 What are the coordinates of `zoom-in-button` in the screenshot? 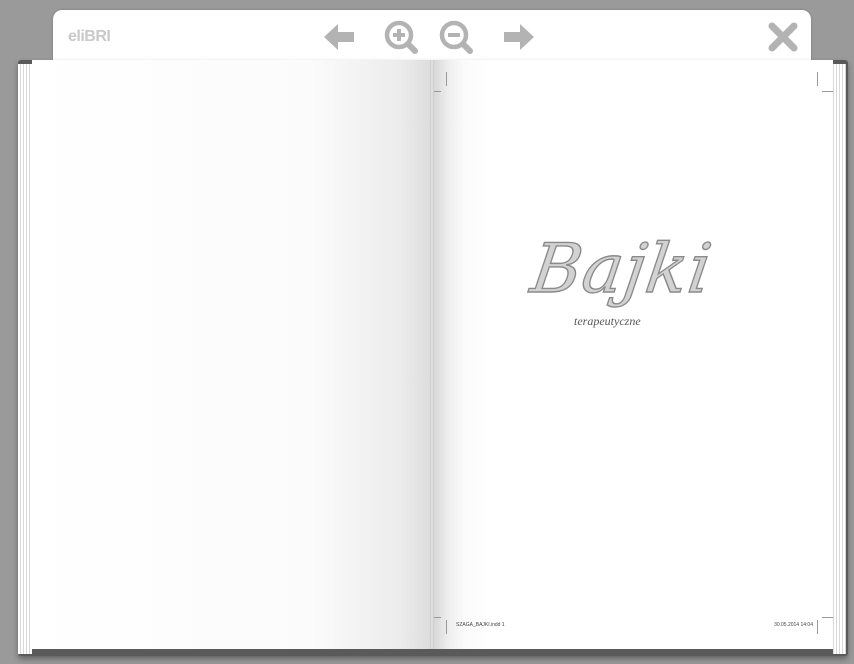 It's located at (401, 37).